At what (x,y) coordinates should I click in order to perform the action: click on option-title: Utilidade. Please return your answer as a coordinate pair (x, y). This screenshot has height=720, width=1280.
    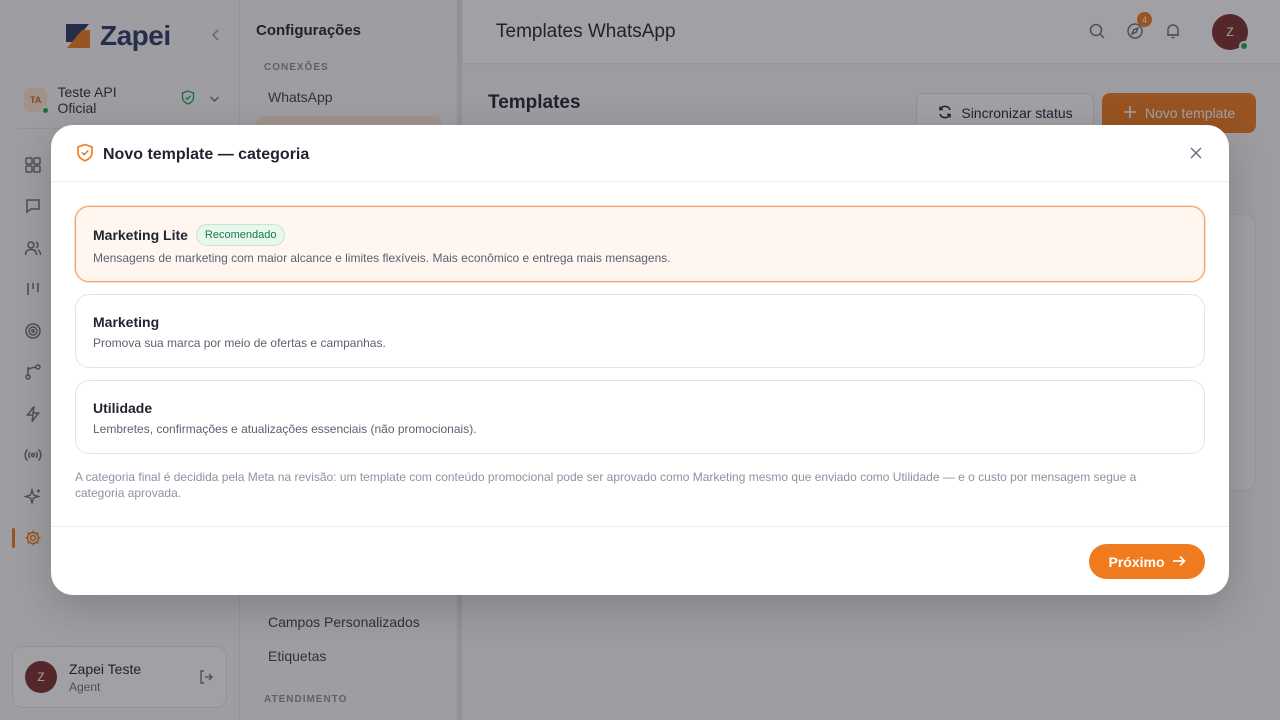
    Looking at the image, I should click on (123, 408).